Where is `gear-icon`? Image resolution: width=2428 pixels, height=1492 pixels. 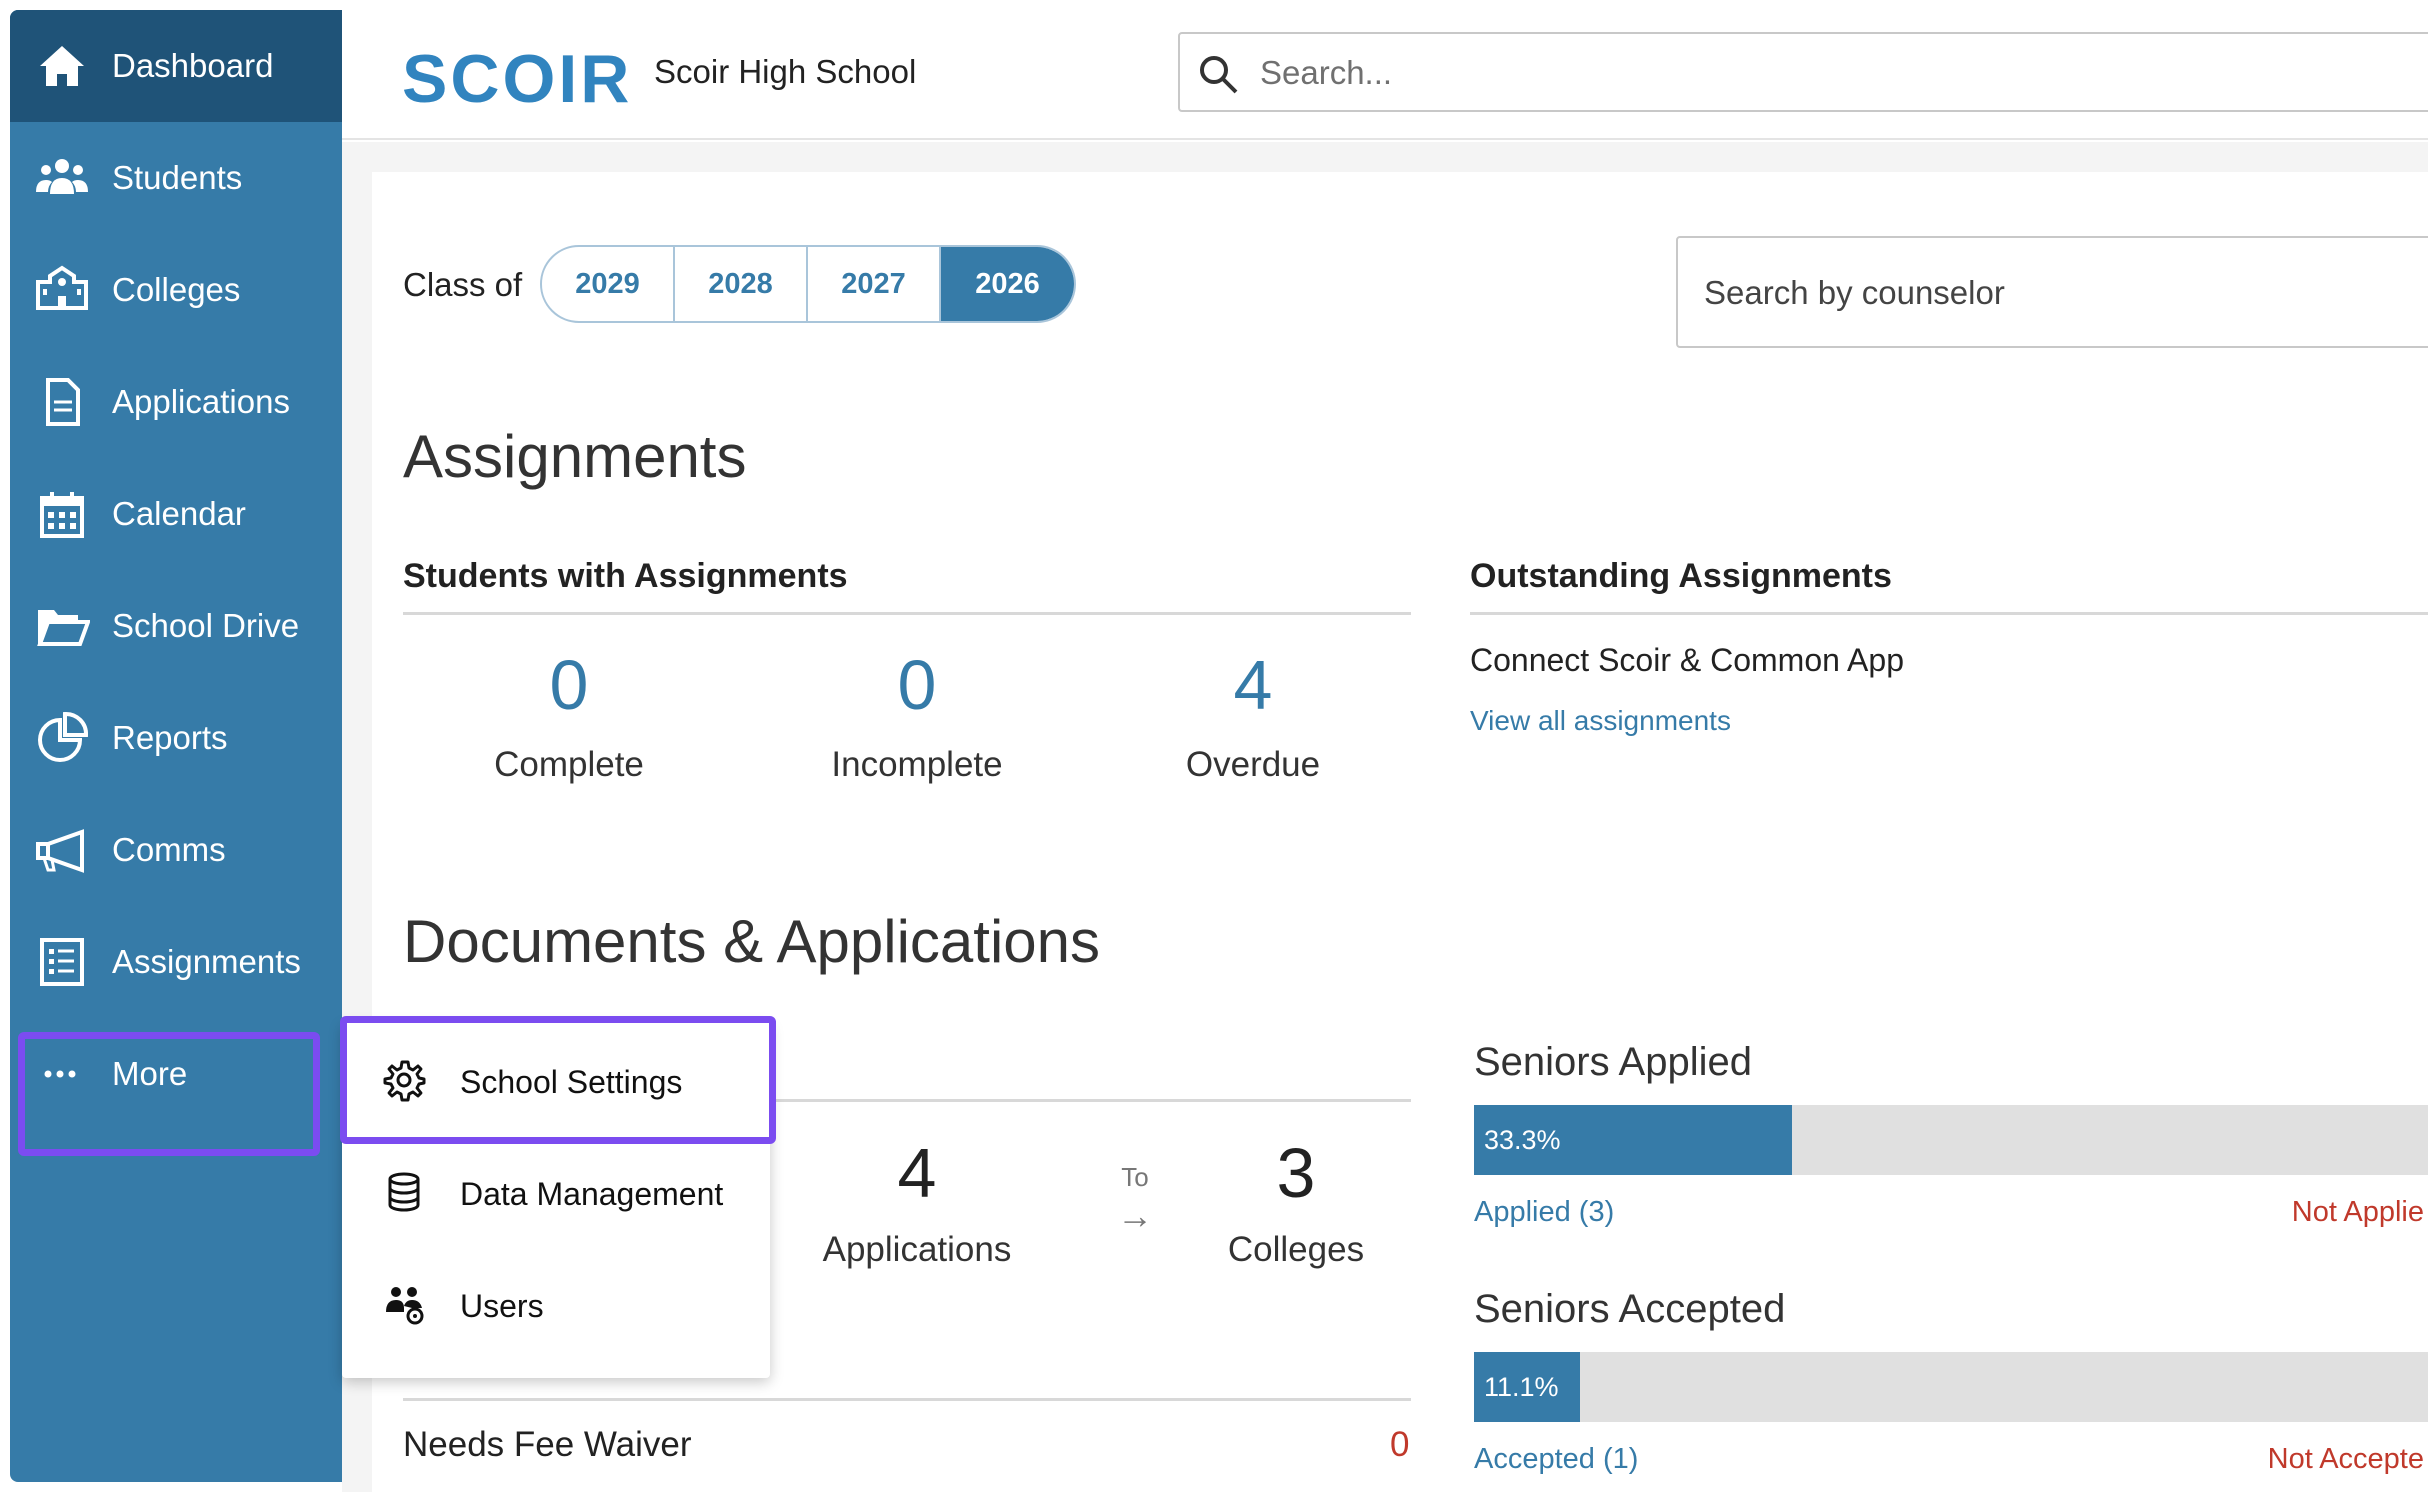 gear-icon is located at coordinates (404, 1081).